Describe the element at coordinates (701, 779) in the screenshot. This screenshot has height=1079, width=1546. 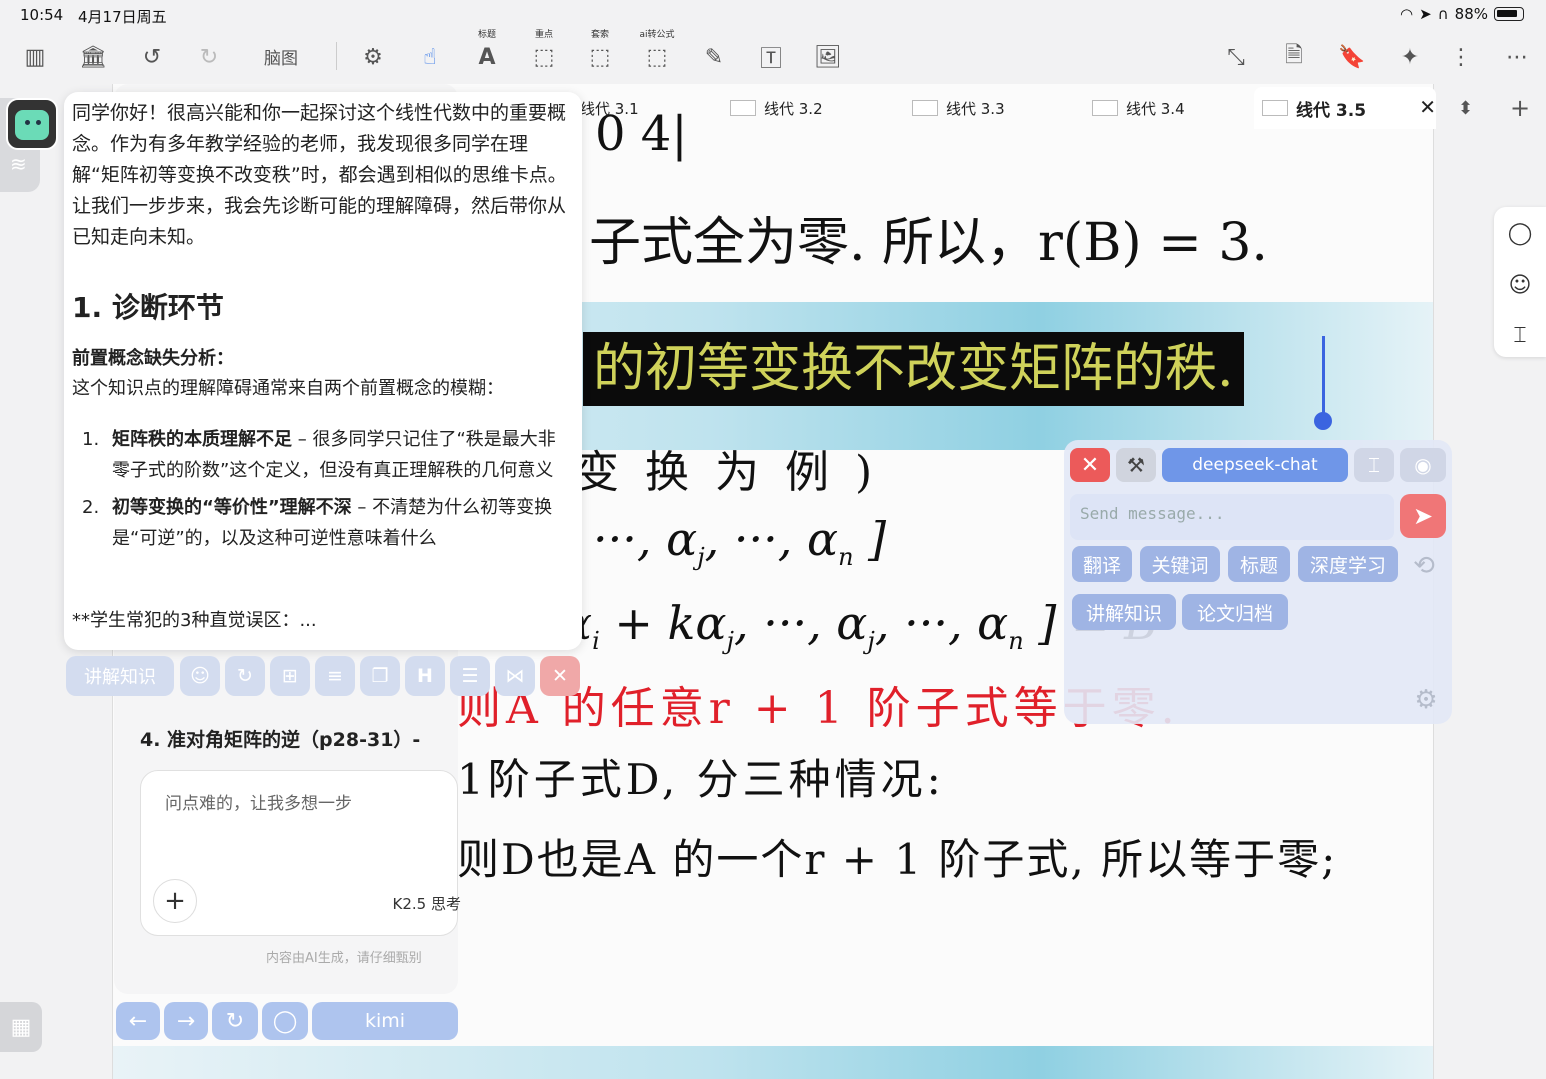
I see `doc-line-three-cases: 1阶子式D, 分三种情况:` at that location.